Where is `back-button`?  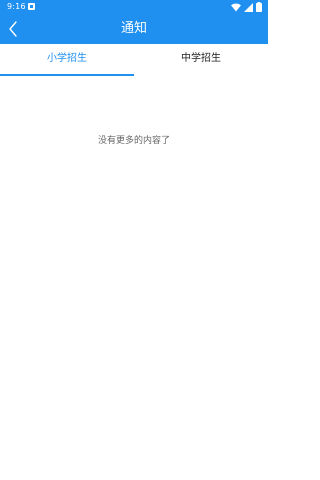
back-button is located at coordinates (14, 29).